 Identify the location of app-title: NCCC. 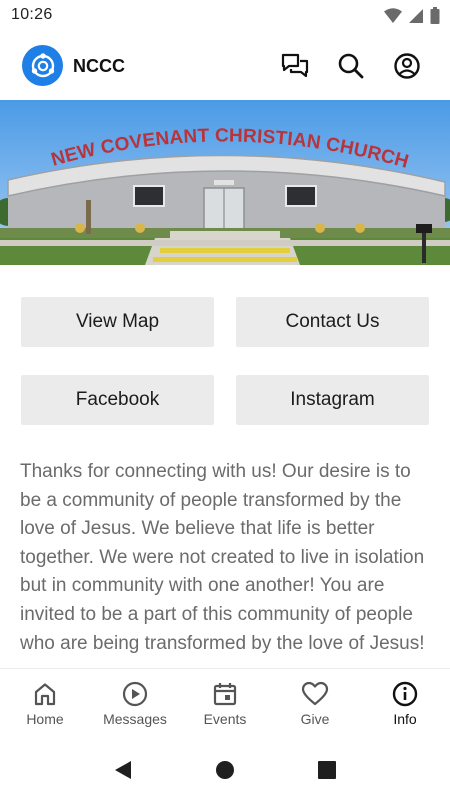
(99, 66).